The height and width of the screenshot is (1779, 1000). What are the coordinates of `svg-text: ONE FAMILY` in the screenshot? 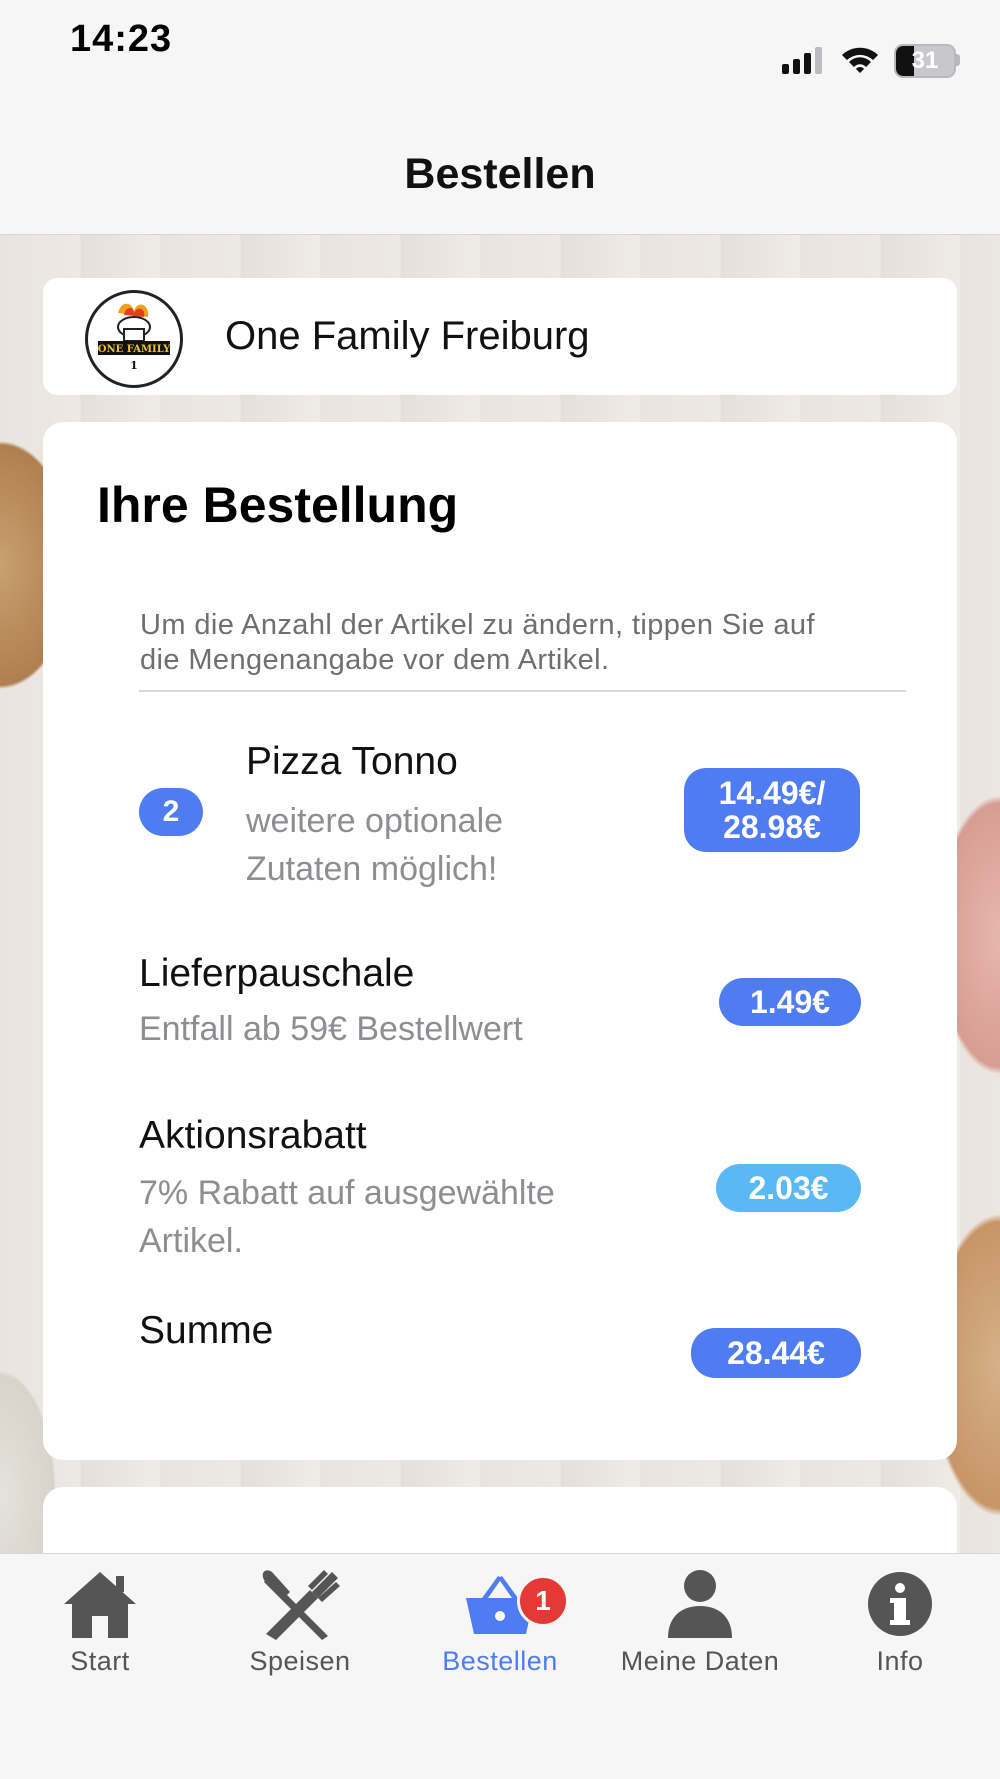 It's located at (134, 349).